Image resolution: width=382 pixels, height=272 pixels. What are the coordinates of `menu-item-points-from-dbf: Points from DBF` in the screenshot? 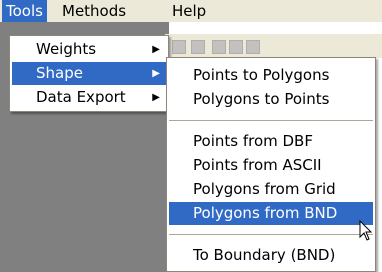 It's located at (271, 141).